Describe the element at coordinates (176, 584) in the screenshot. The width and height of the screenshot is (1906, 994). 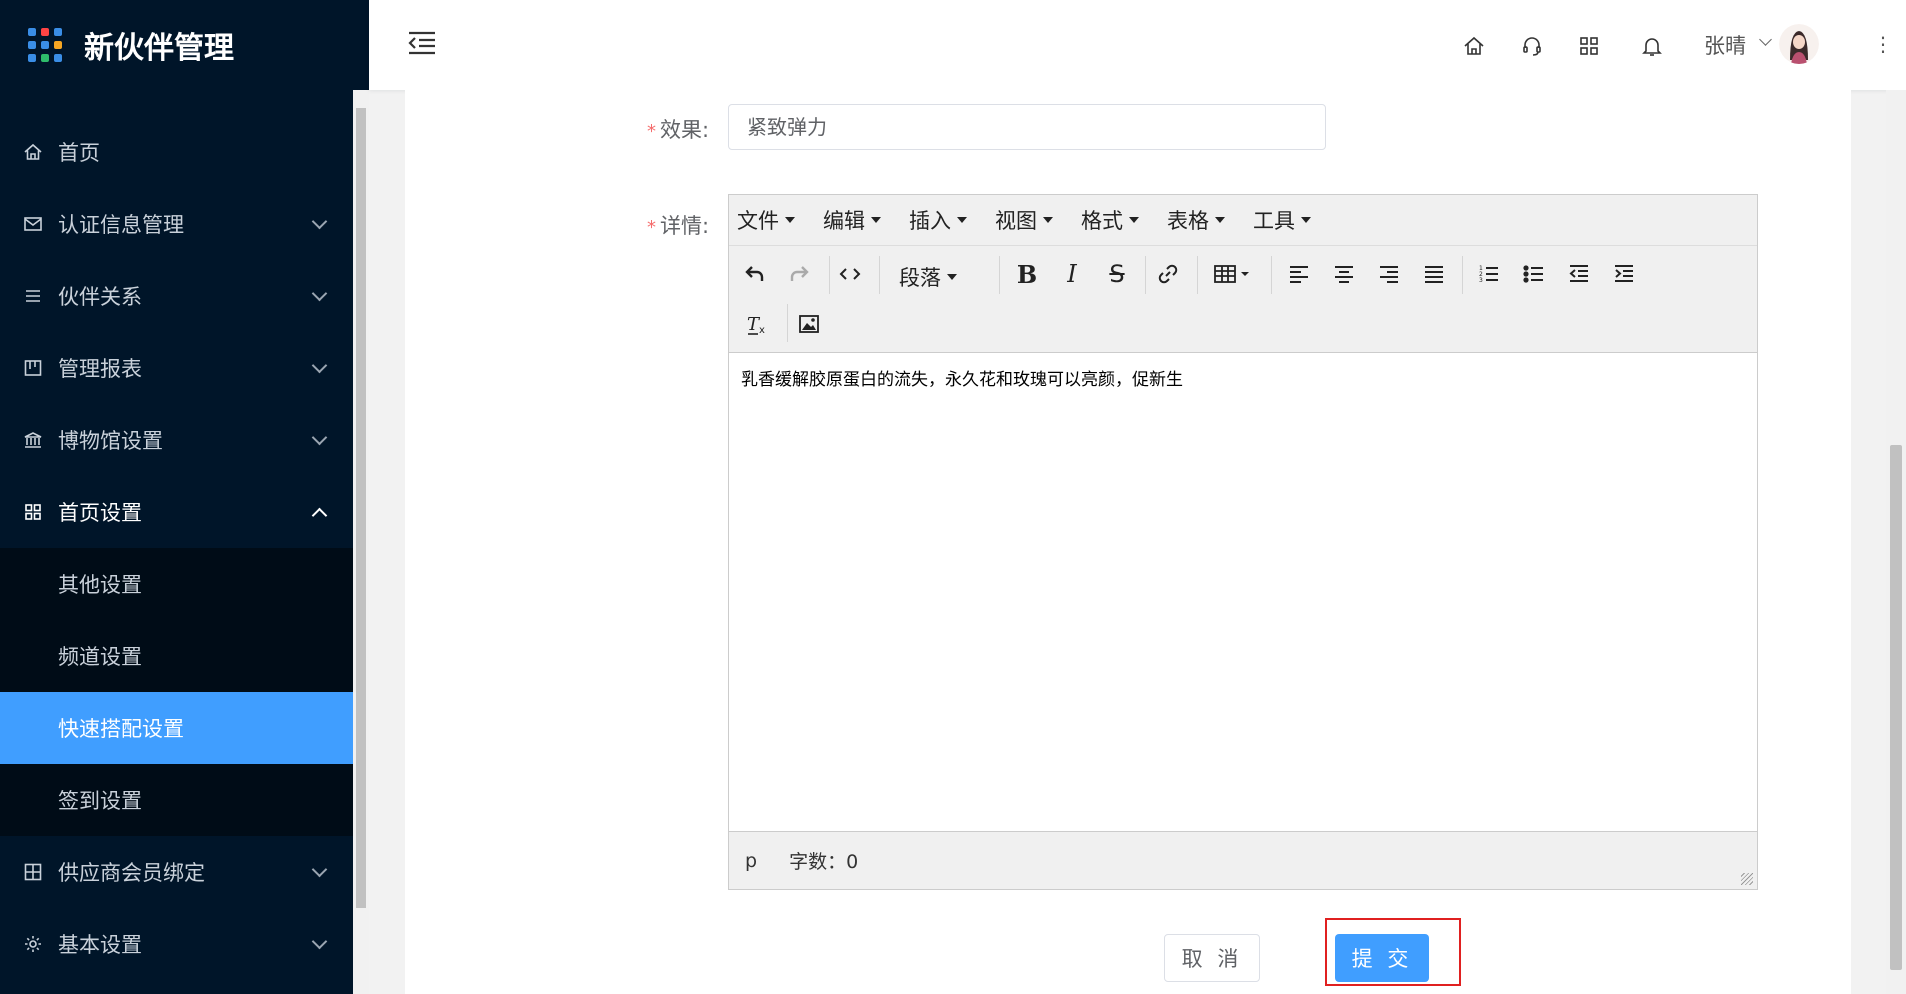
I see `sidebar-subitem-other: 其他设置` at that location.